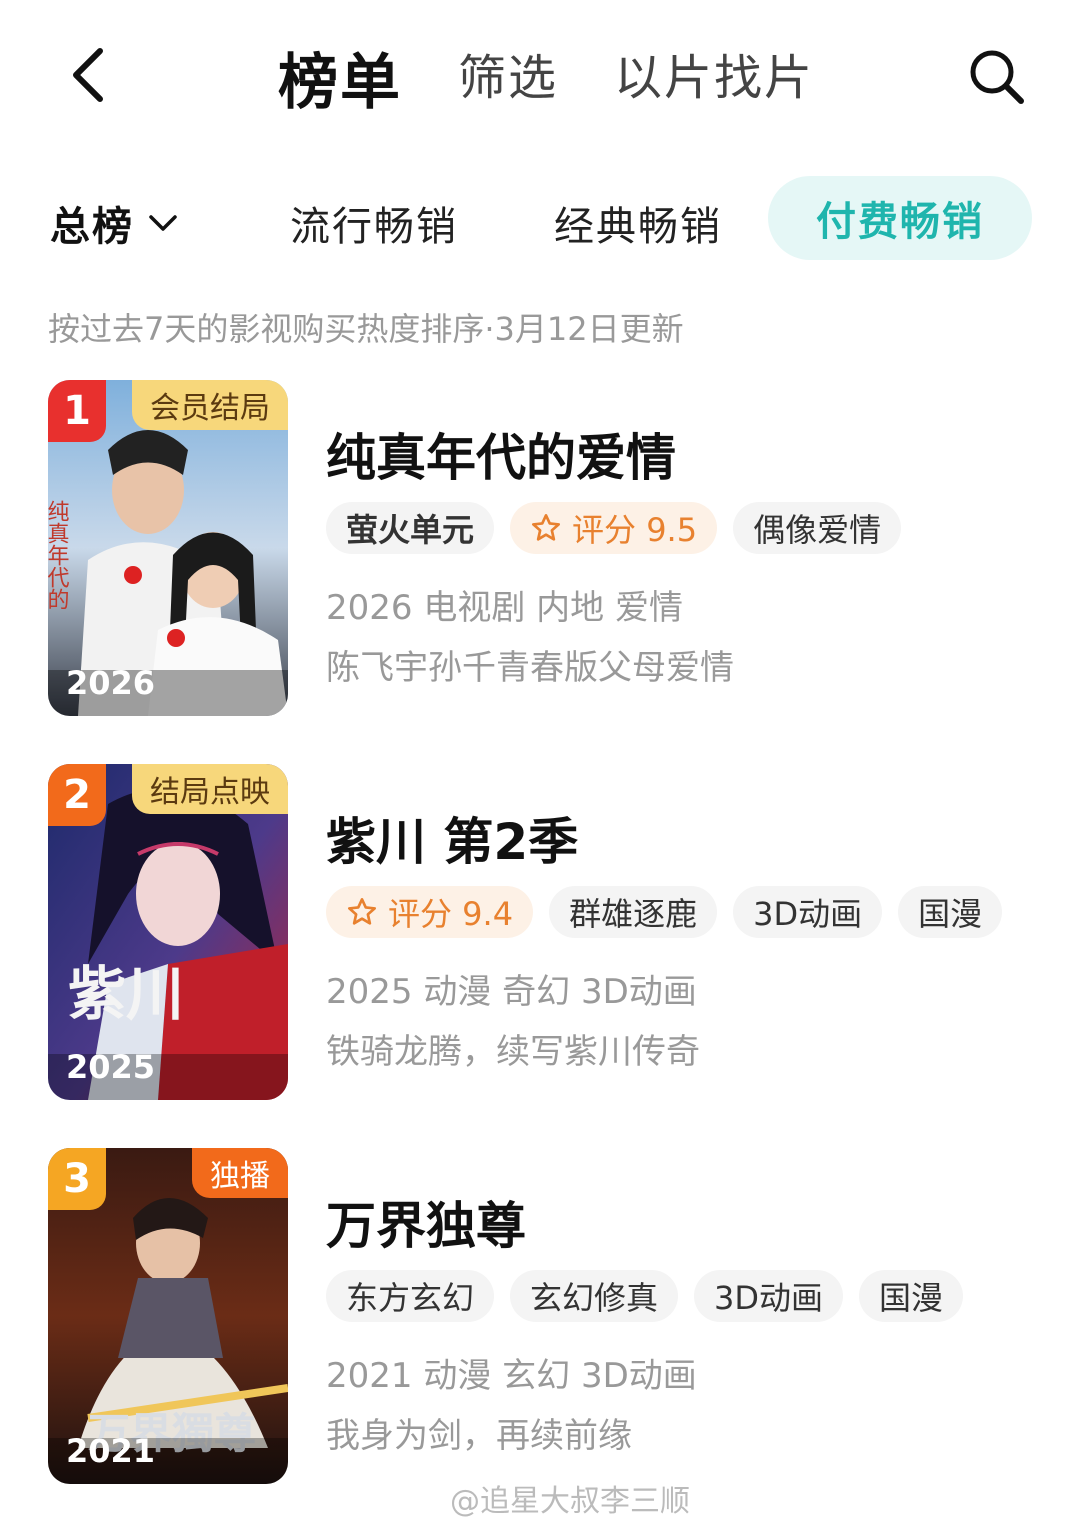  What do you see at coordinates (92, 227) in the screenshot?
I see `tab-overall-label: 总榜` at bounding box center [92, 227].